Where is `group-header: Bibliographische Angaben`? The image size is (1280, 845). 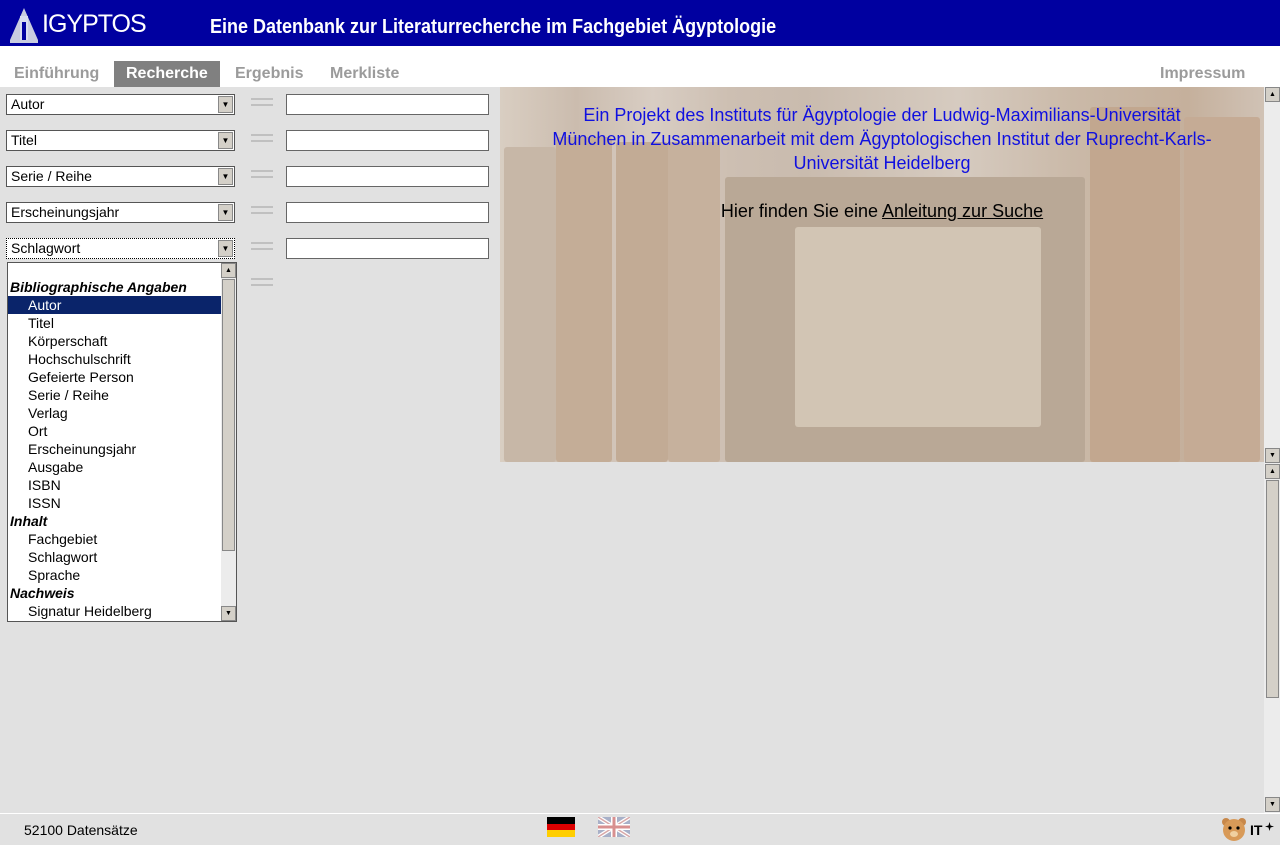
group-header: Bibliographische Angaben is located at coordinates (98, 287).